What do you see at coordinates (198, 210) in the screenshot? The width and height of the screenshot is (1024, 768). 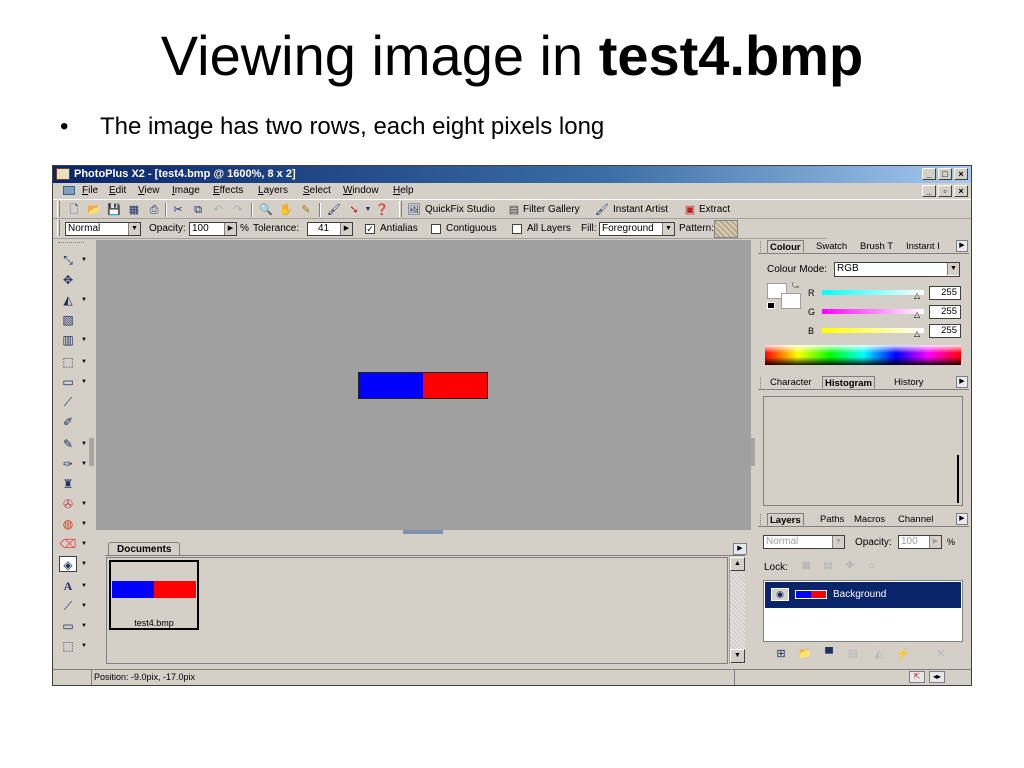 I see `copy-icon: ⧉` at bounding box center [198, 210].